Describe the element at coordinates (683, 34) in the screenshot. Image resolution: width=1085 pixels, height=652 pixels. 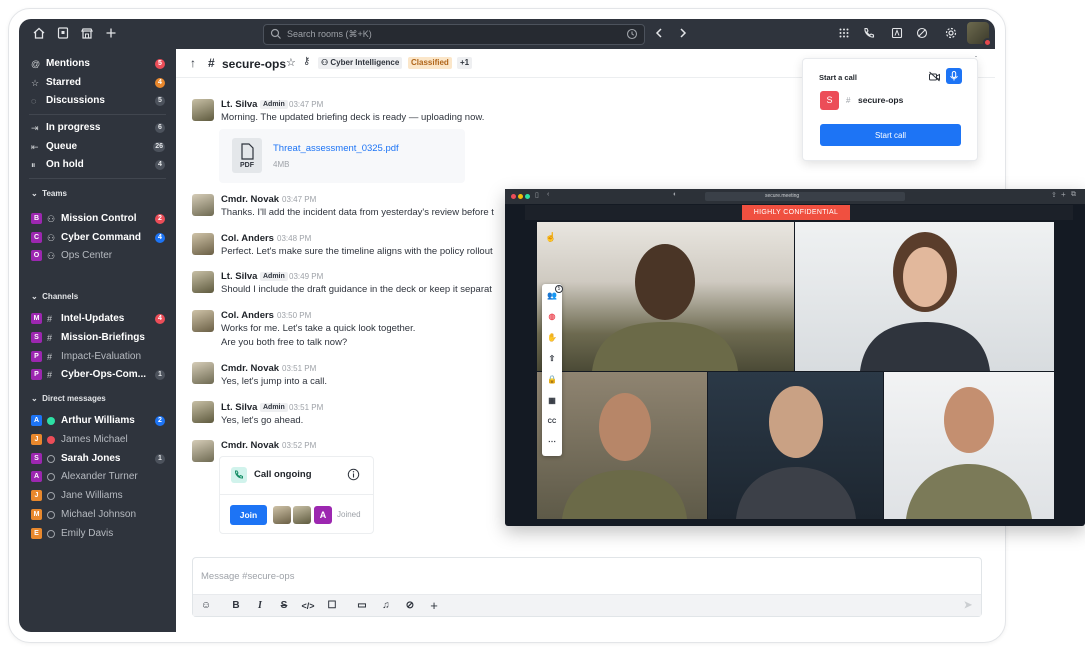
I see `forward-arrow-icon` at that location.